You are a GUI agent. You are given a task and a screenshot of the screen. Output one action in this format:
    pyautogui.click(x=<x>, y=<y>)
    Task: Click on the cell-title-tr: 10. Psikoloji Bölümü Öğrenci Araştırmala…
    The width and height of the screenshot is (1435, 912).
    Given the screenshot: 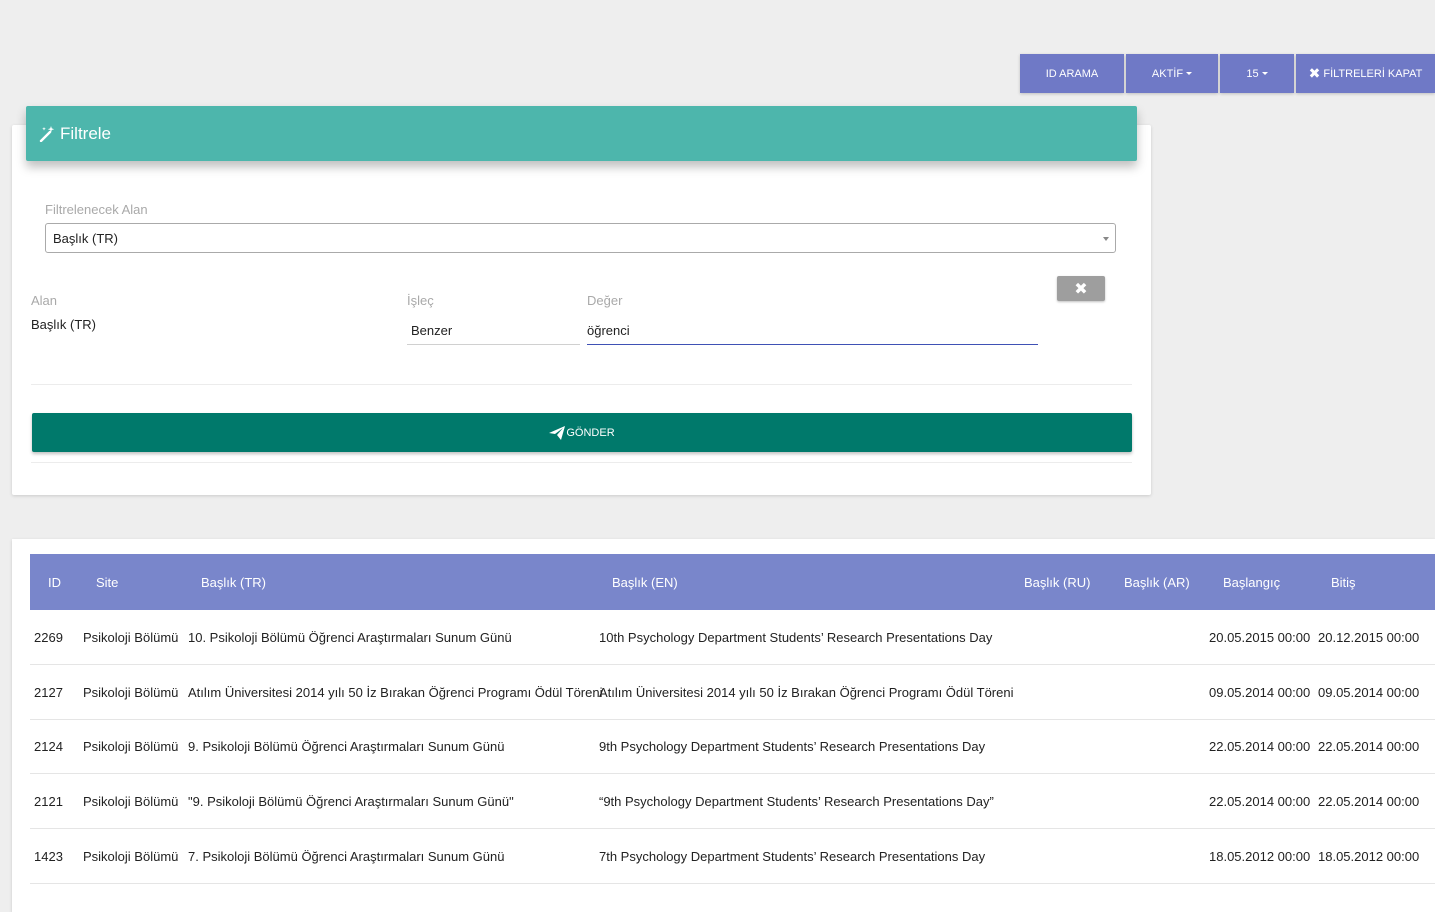 What is the action you would take?
    pyautogui.click(x=350, y=637)
    